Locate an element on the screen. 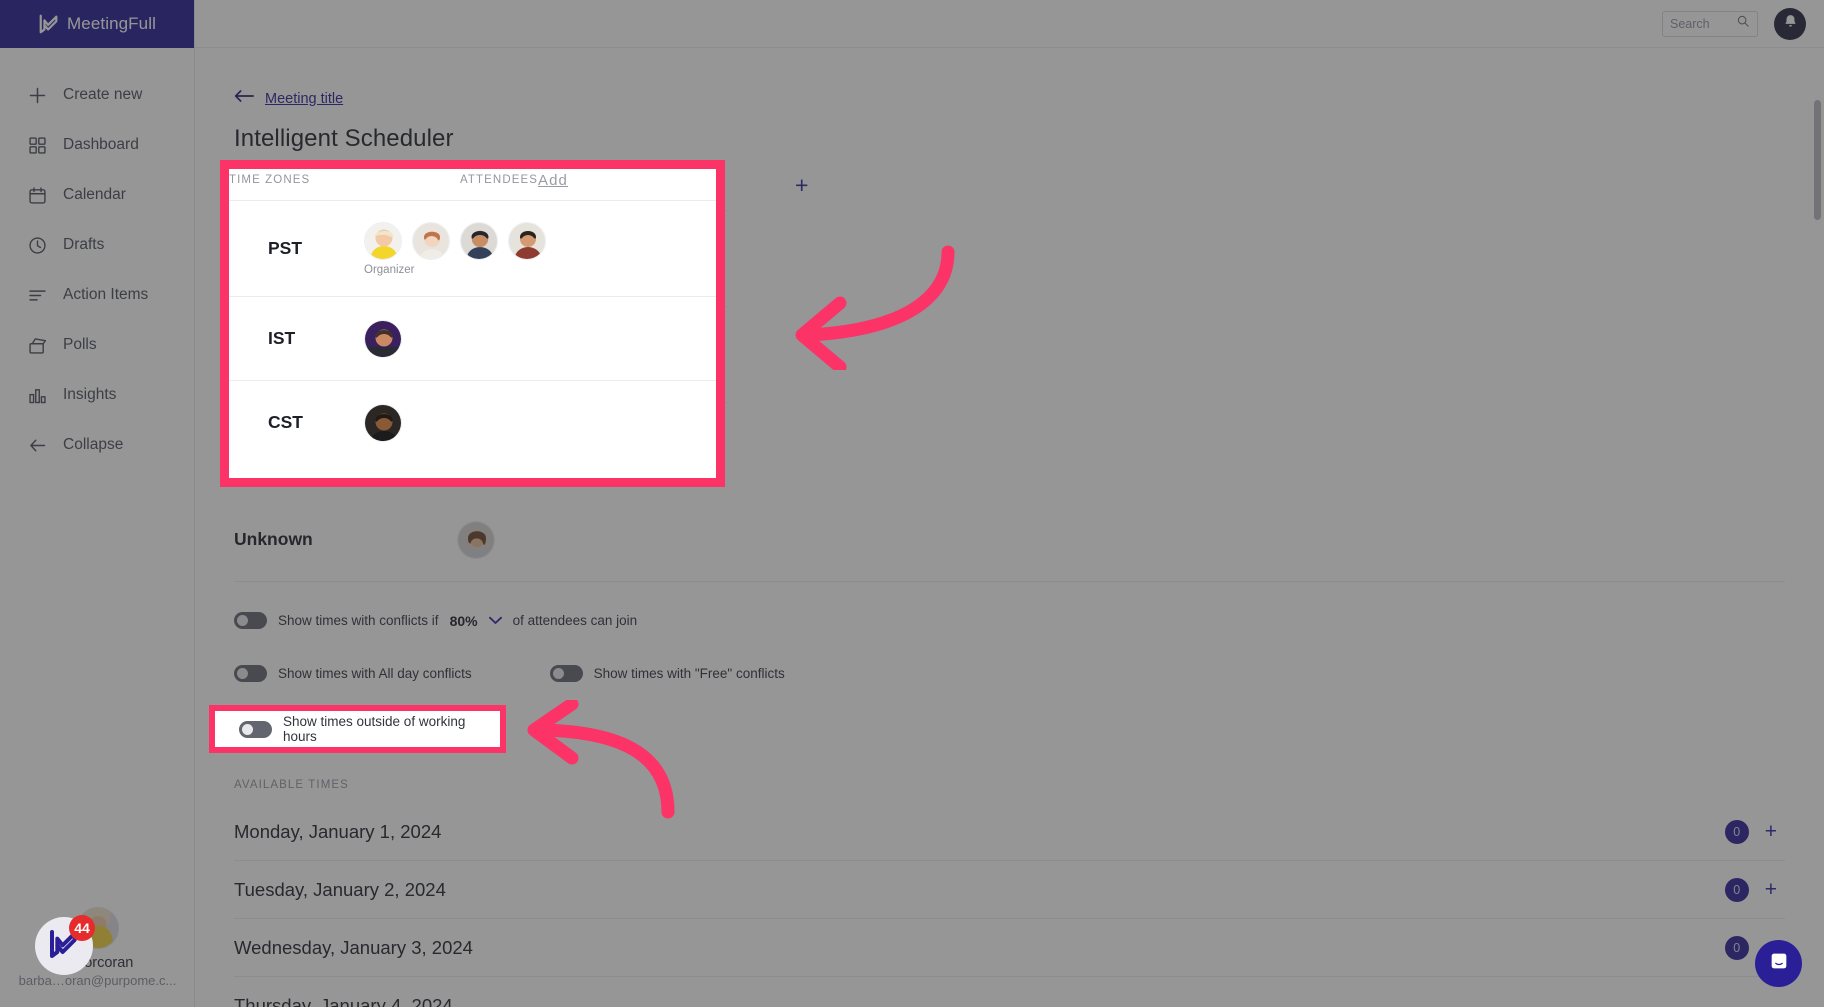 Image resolution: width=1824 pixels, height=1007 pixels. sidebar-item-drafts: Drafts is located at coordinates (97, 245).